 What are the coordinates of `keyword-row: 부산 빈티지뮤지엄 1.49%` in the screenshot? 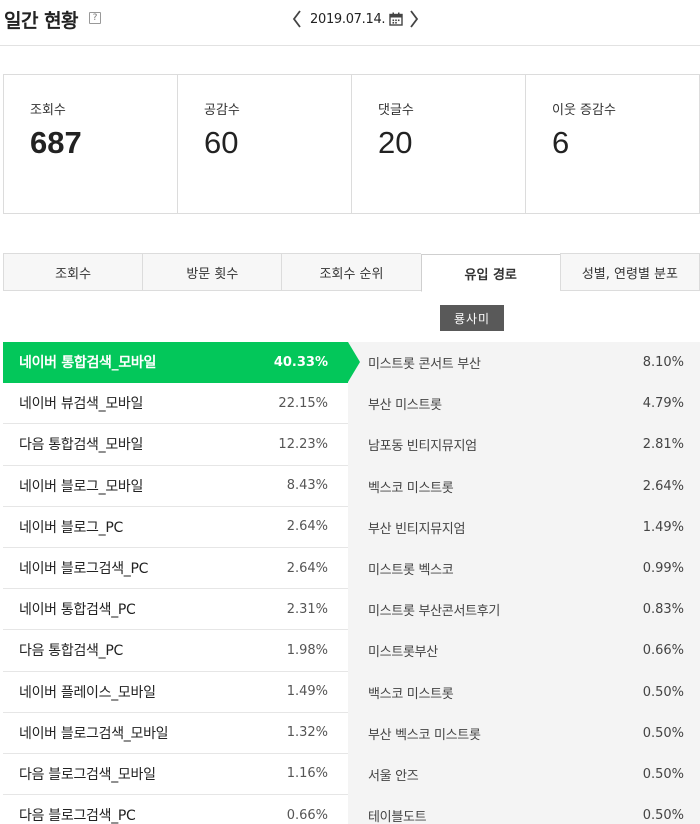 It's located at (524, 527).